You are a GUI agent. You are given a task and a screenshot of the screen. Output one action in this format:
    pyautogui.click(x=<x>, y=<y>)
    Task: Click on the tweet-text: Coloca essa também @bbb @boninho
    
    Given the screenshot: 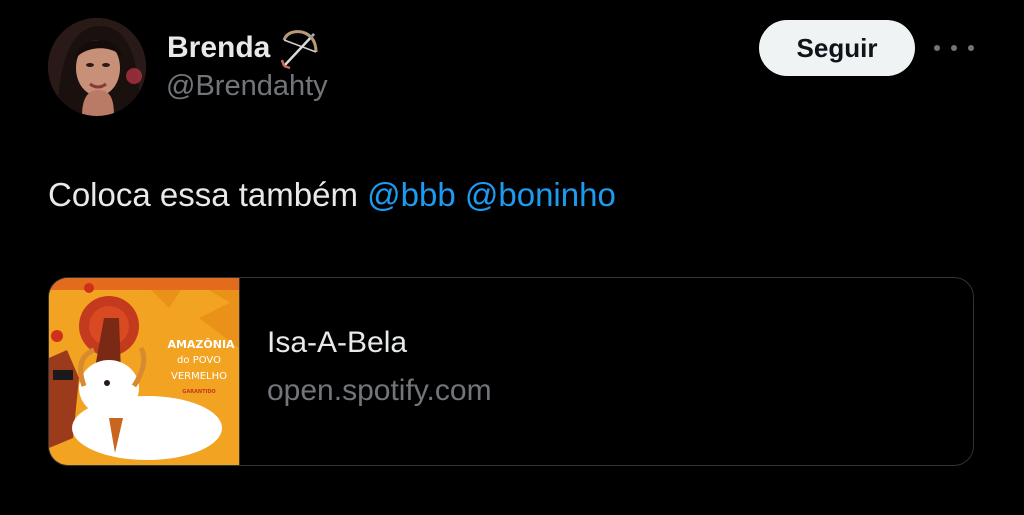 What is the action you would take?
    pyautogui.click(x=332, y=195)
    